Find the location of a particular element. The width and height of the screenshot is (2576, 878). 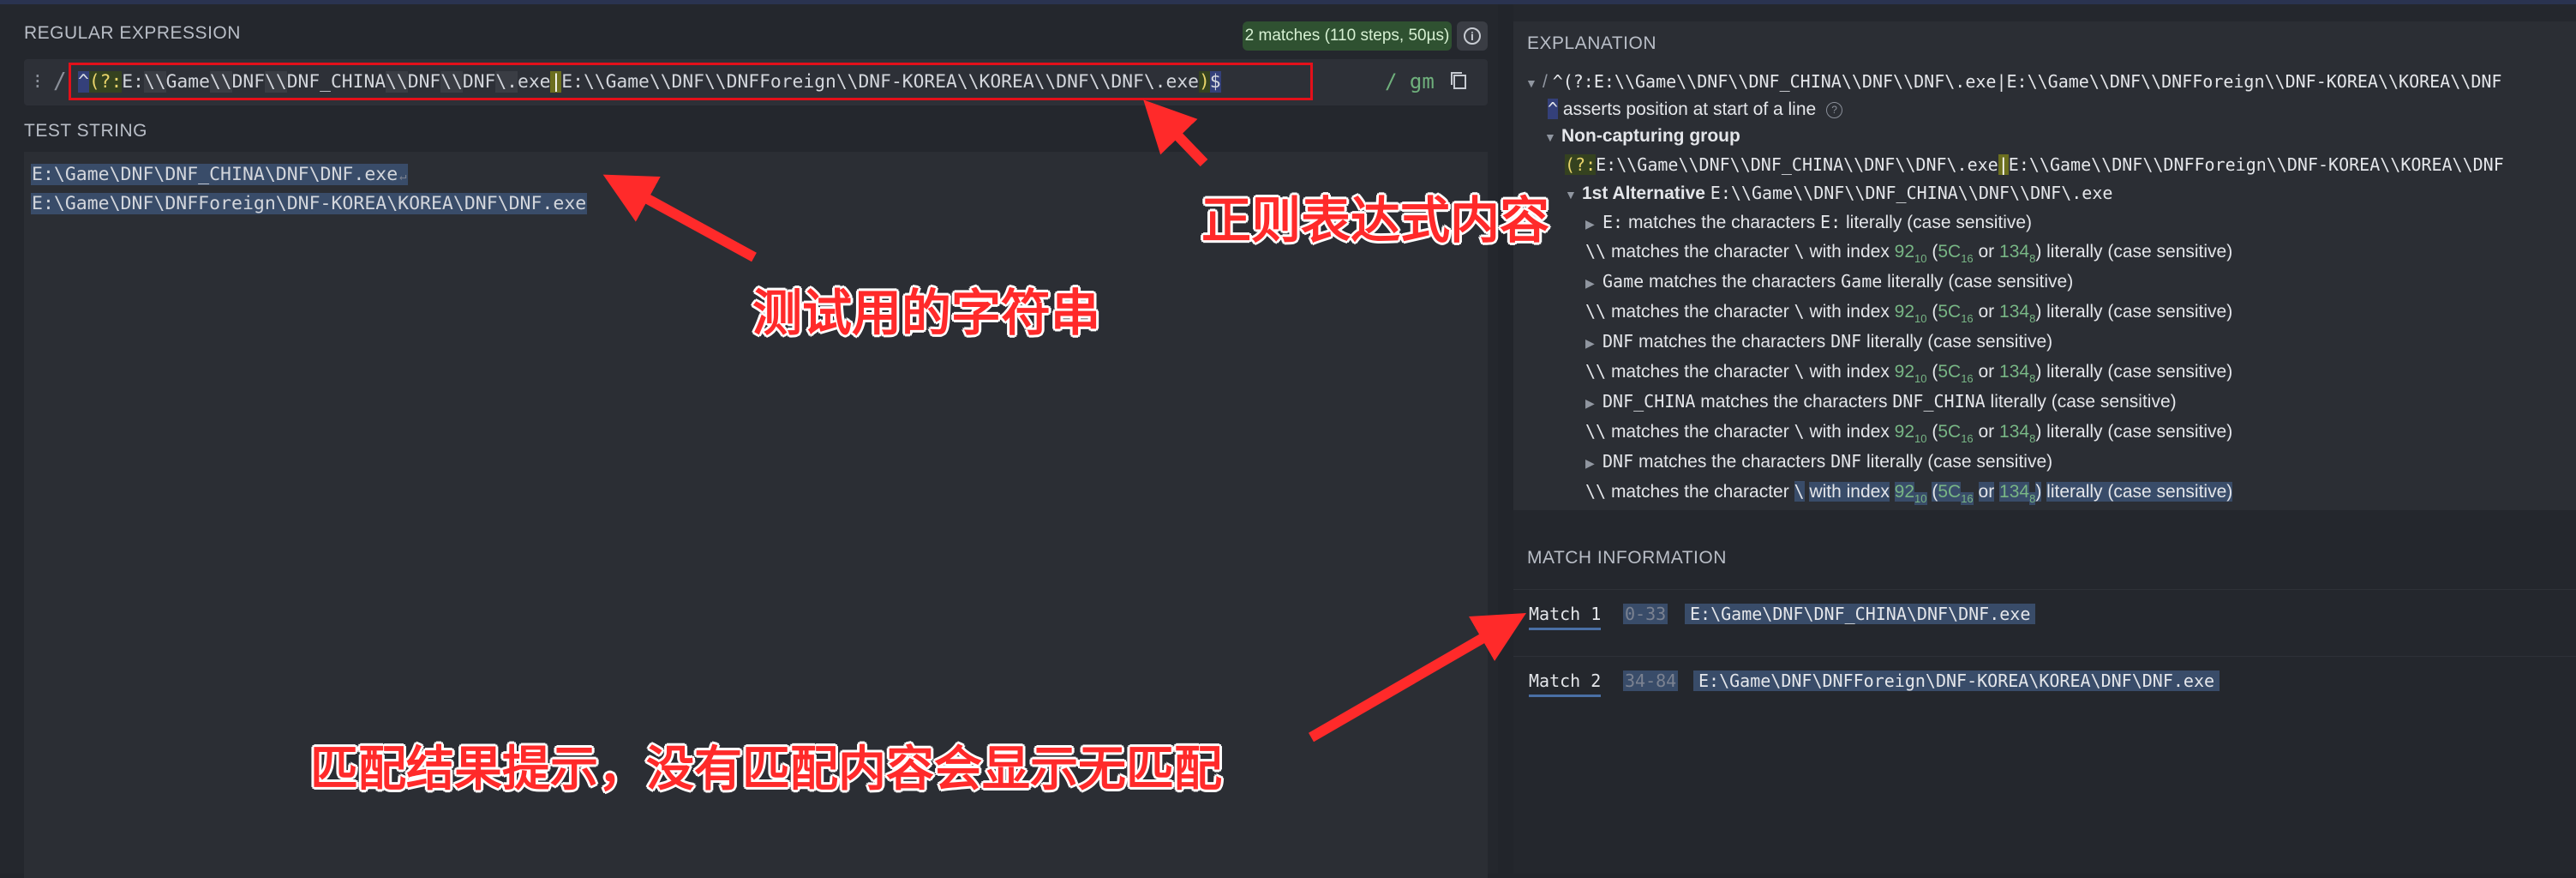

test-annotation-arrow is located at coordinates (679, 218).